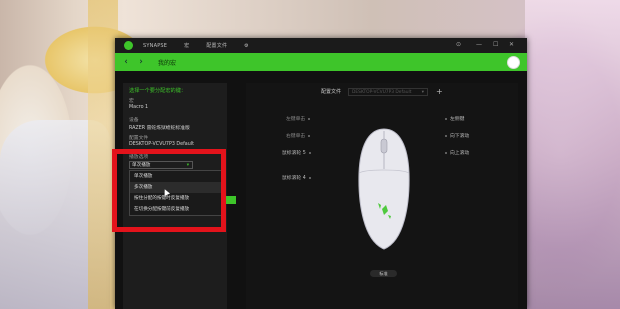 The width and height of the screenshot is (620, 309). Describe the element at coordinates (439, 91) in the screenshot. I see `add-profile-button: +` at that location.